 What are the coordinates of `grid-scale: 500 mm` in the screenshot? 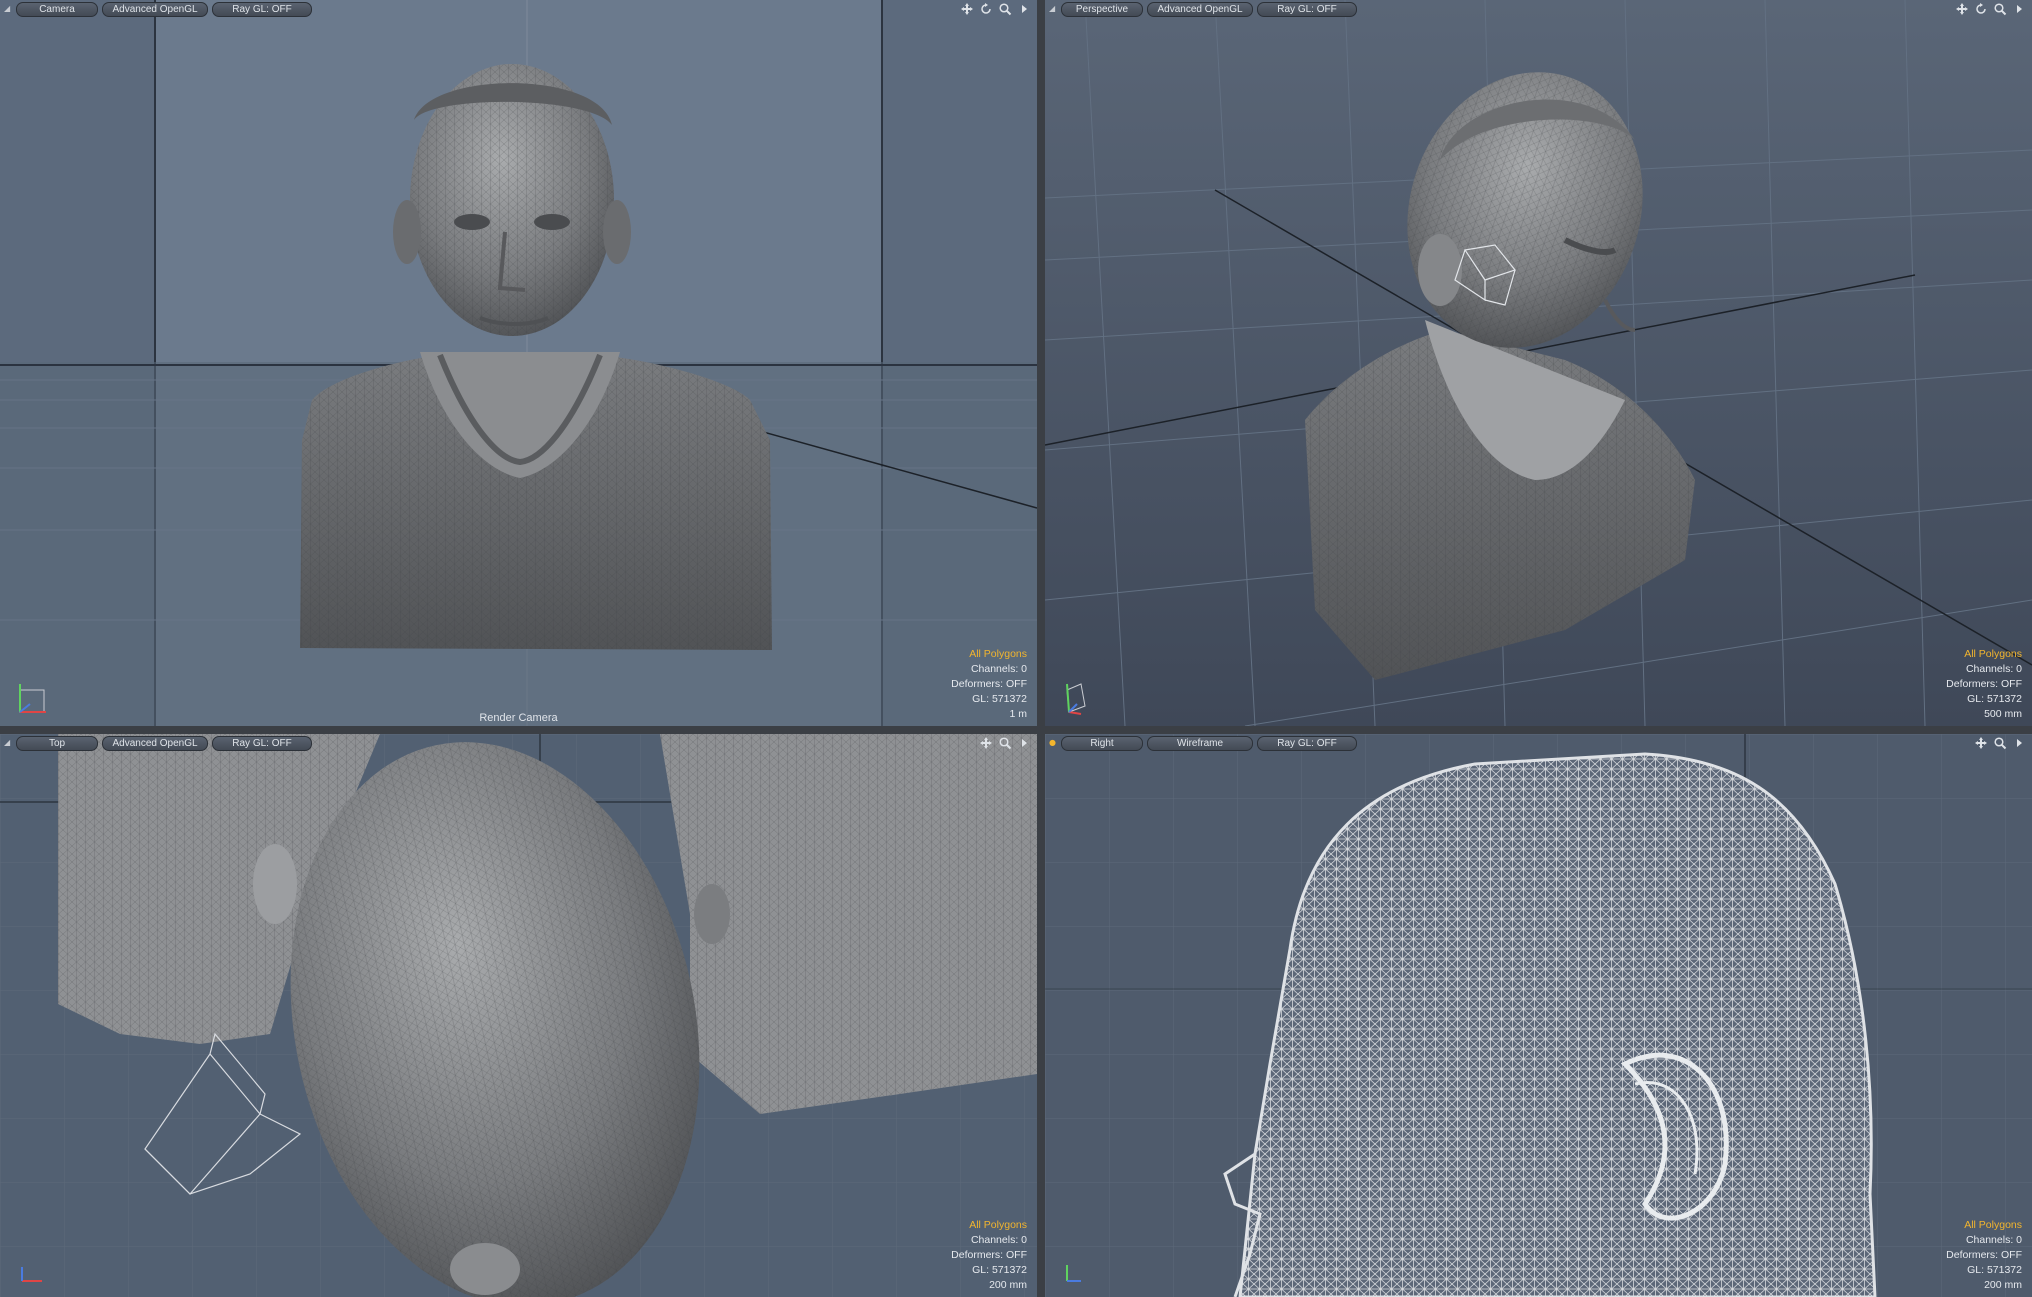 It's located at (2003, 714).